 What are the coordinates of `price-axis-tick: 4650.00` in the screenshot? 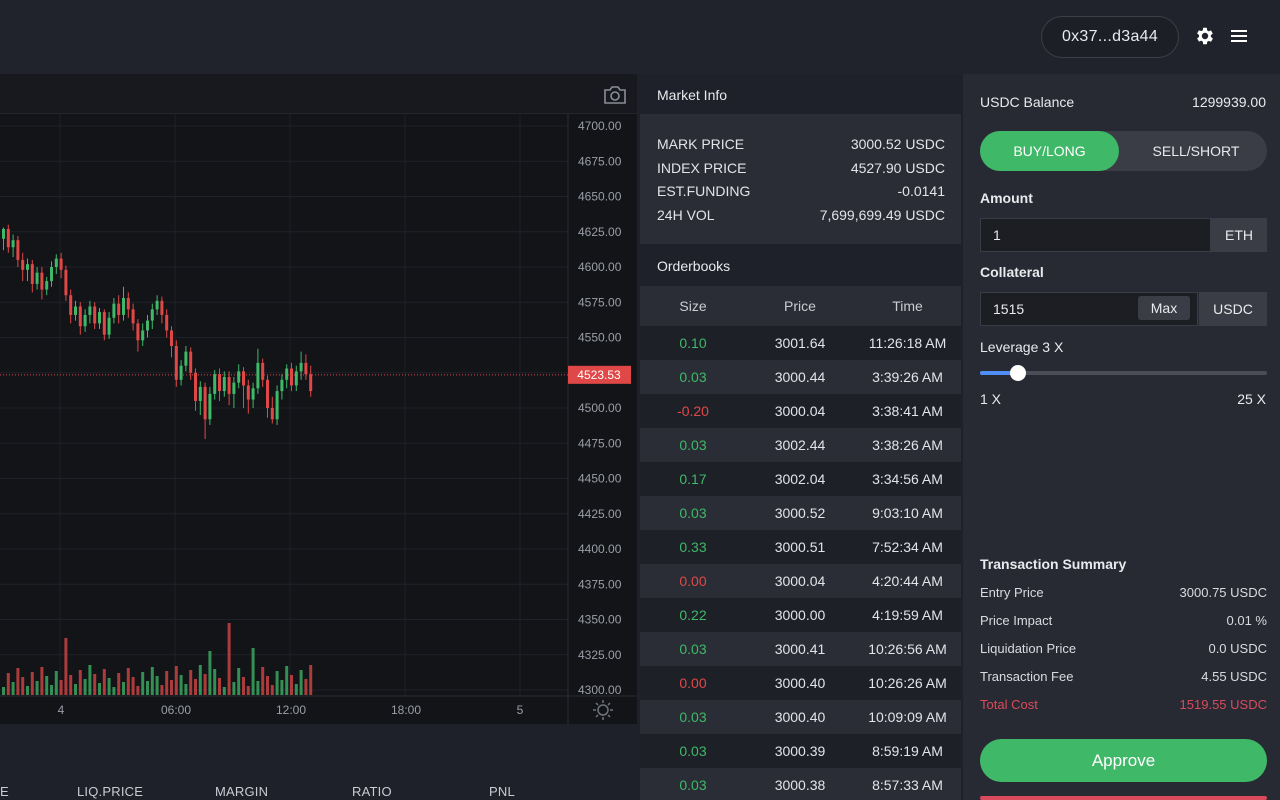 It's located at (600, 197).